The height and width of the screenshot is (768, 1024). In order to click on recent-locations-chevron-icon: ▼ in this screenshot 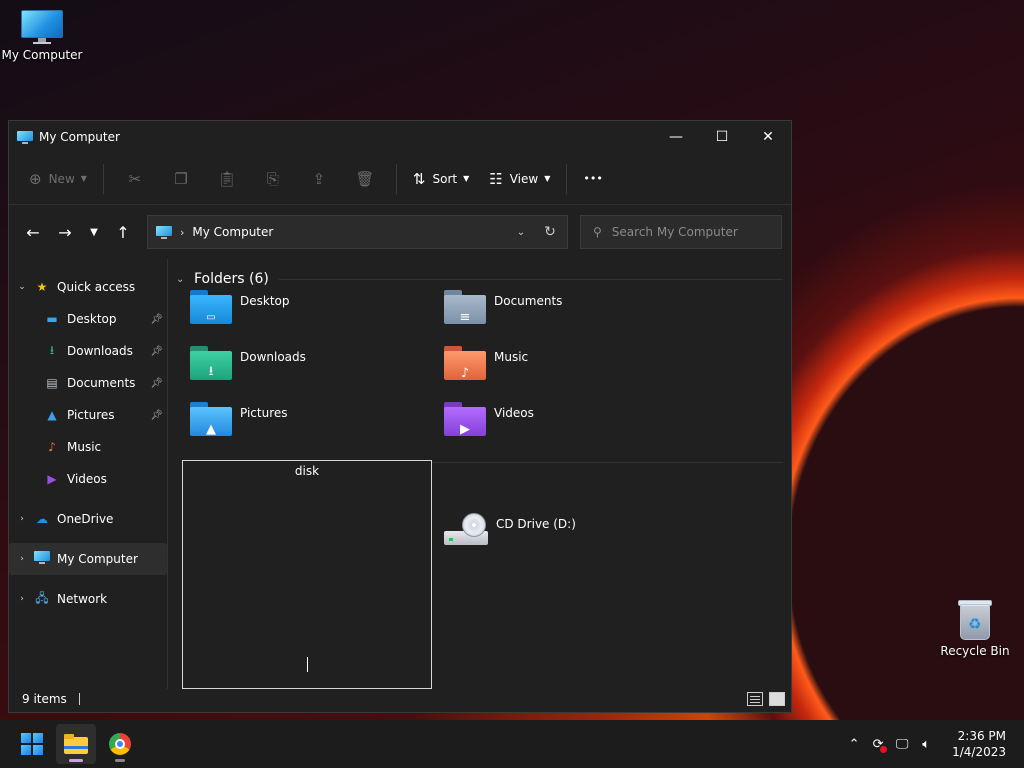, I will do `click(94, 232)`.